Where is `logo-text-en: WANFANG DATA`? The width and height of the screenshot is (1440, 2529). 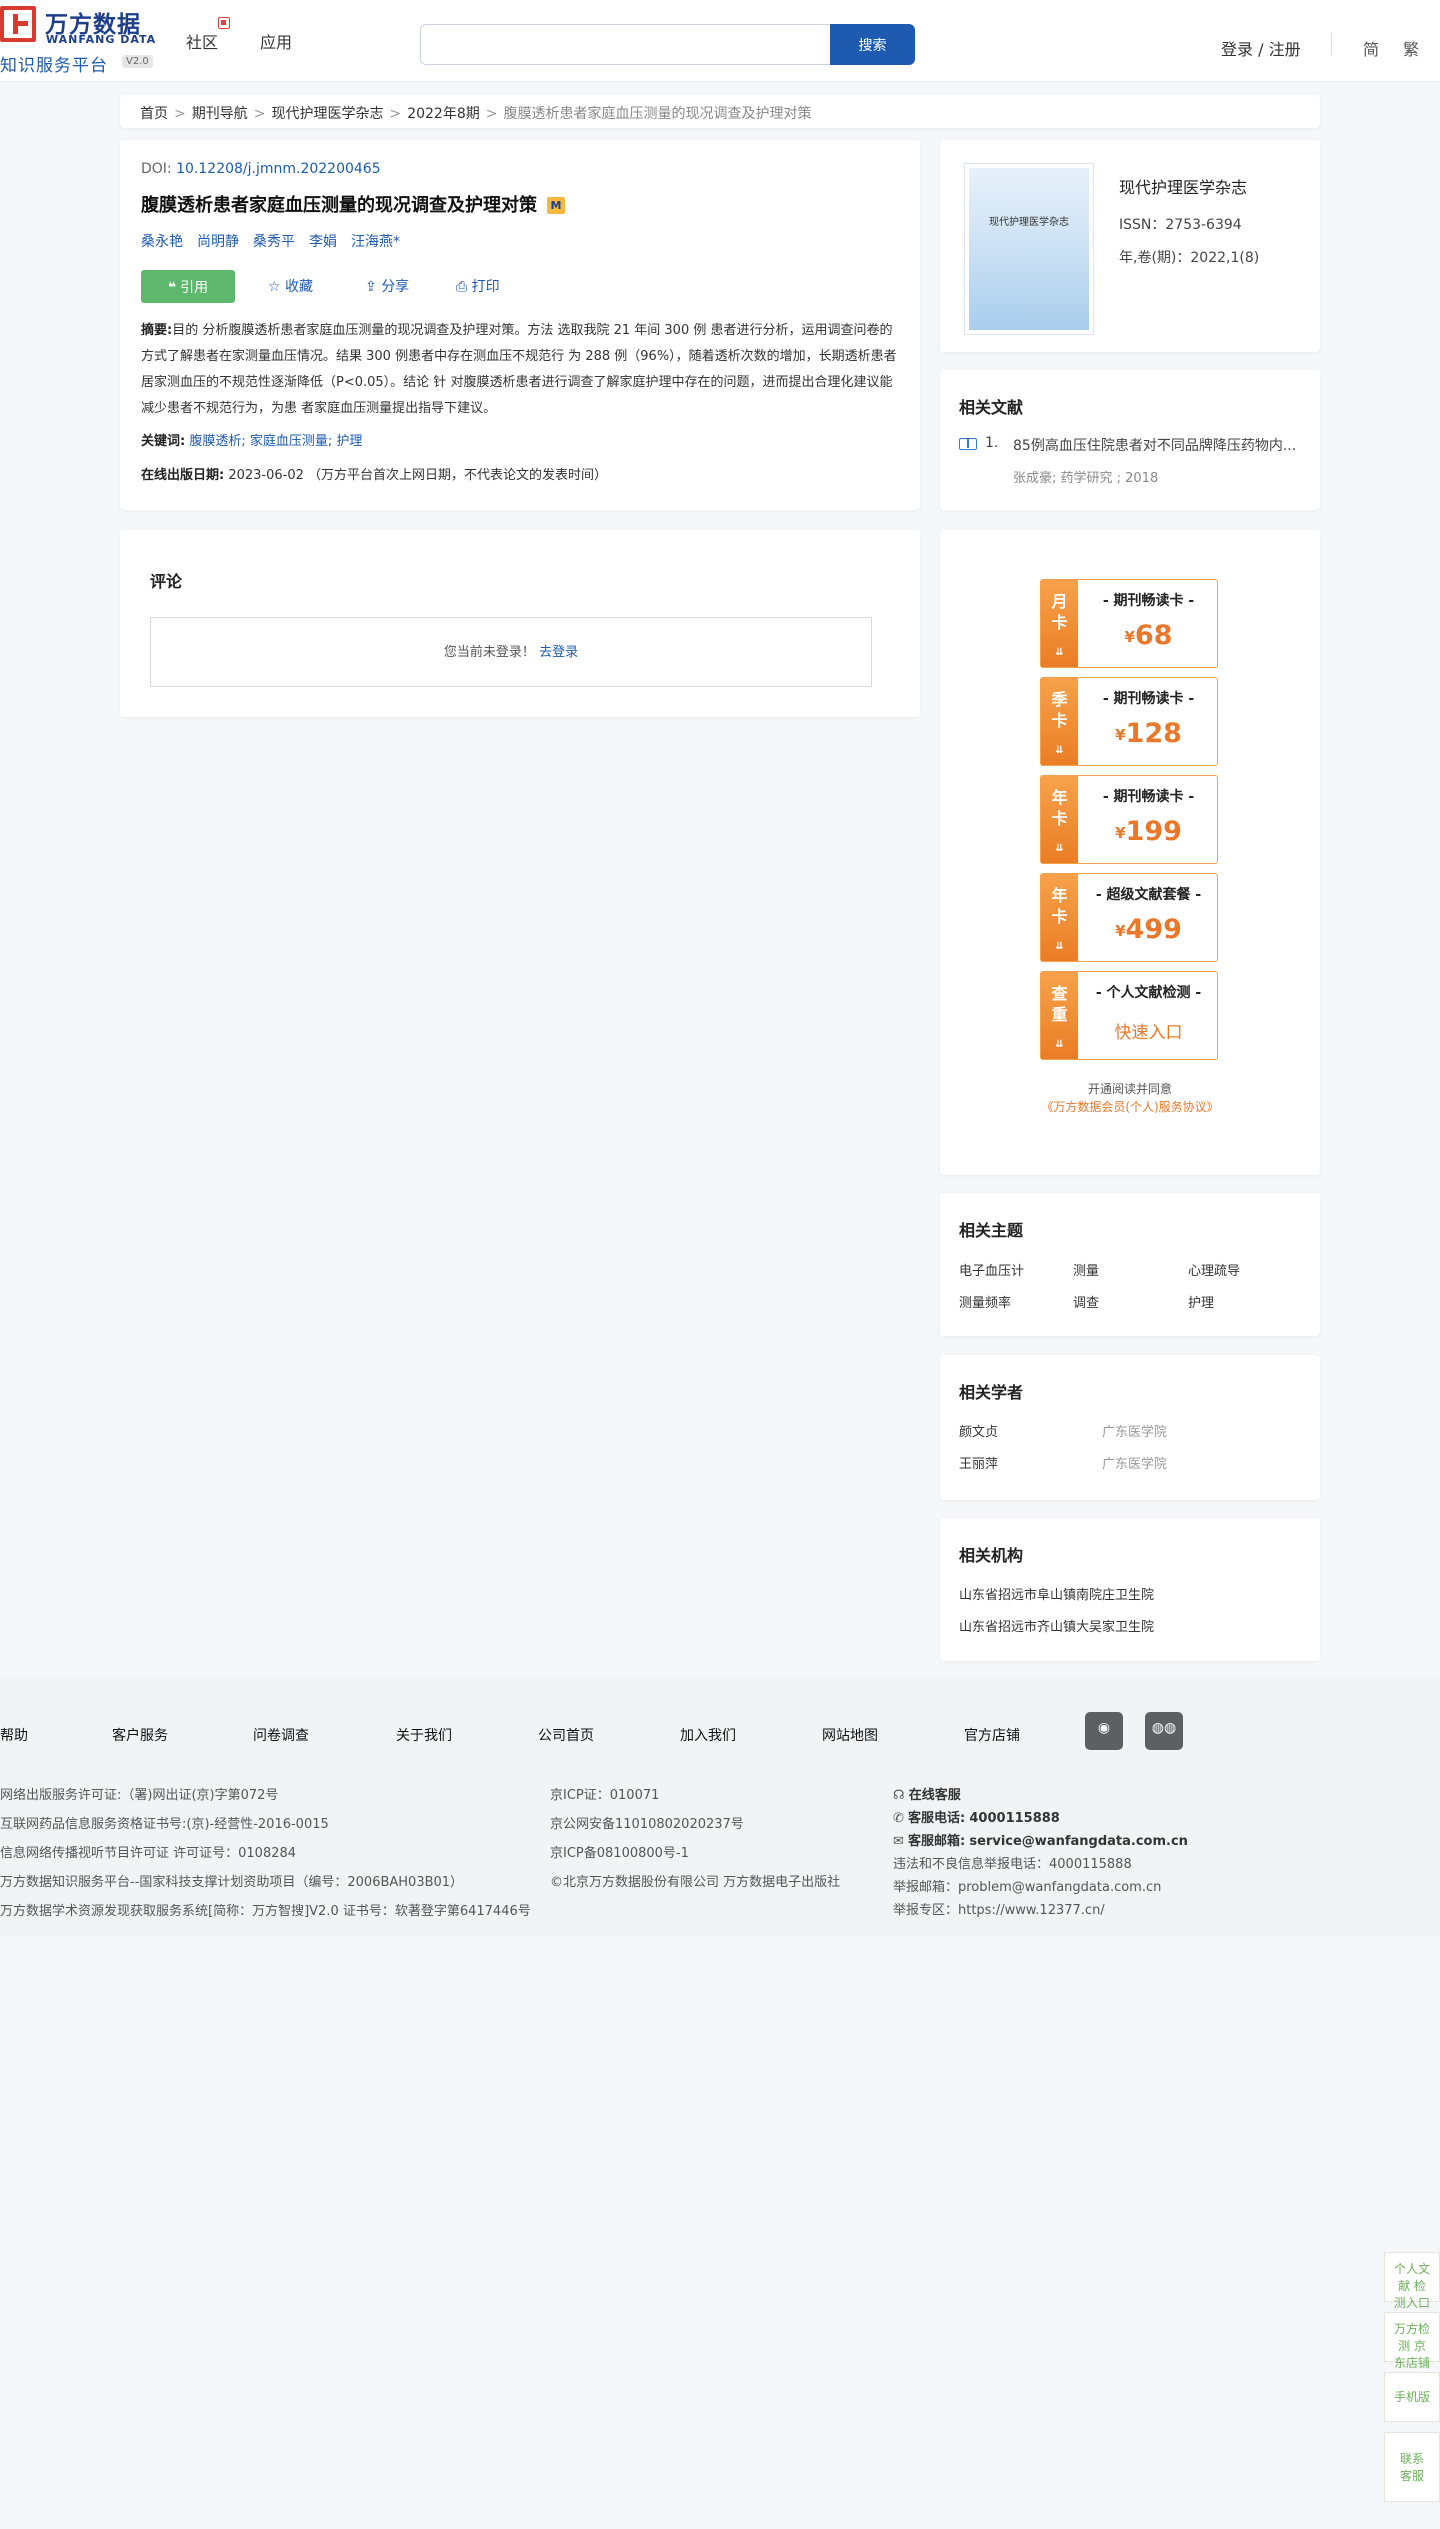
logo-text-en: WANFANG DATA is located at coordinates (101, 39).